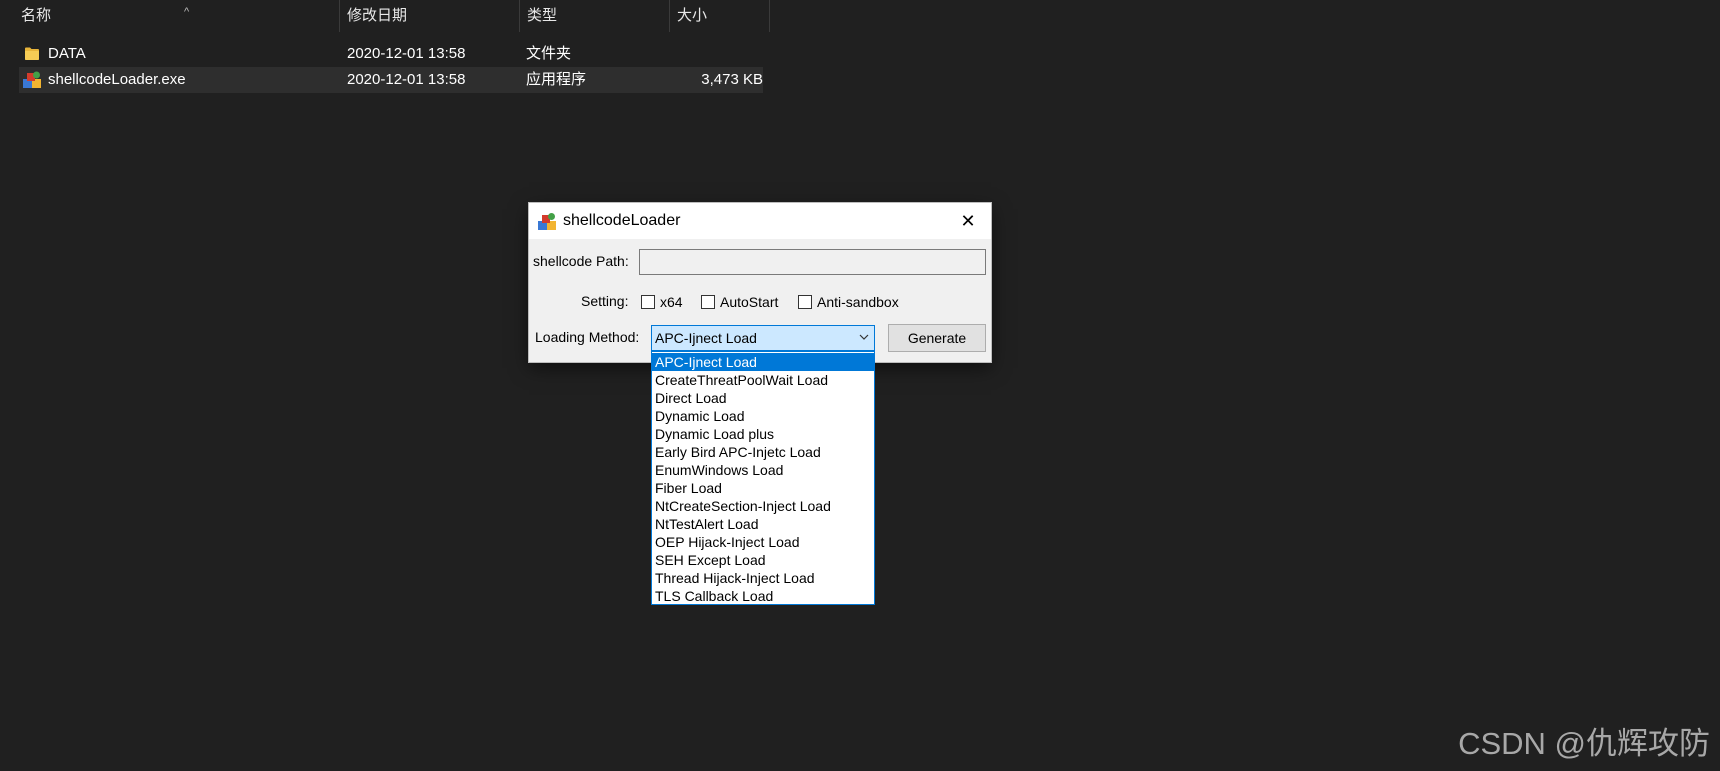 The image size is (1720, 771). Describe the element at coordinates (763, 398) in the screenshot. I see `dropdown-option: Direct Load` at that location.